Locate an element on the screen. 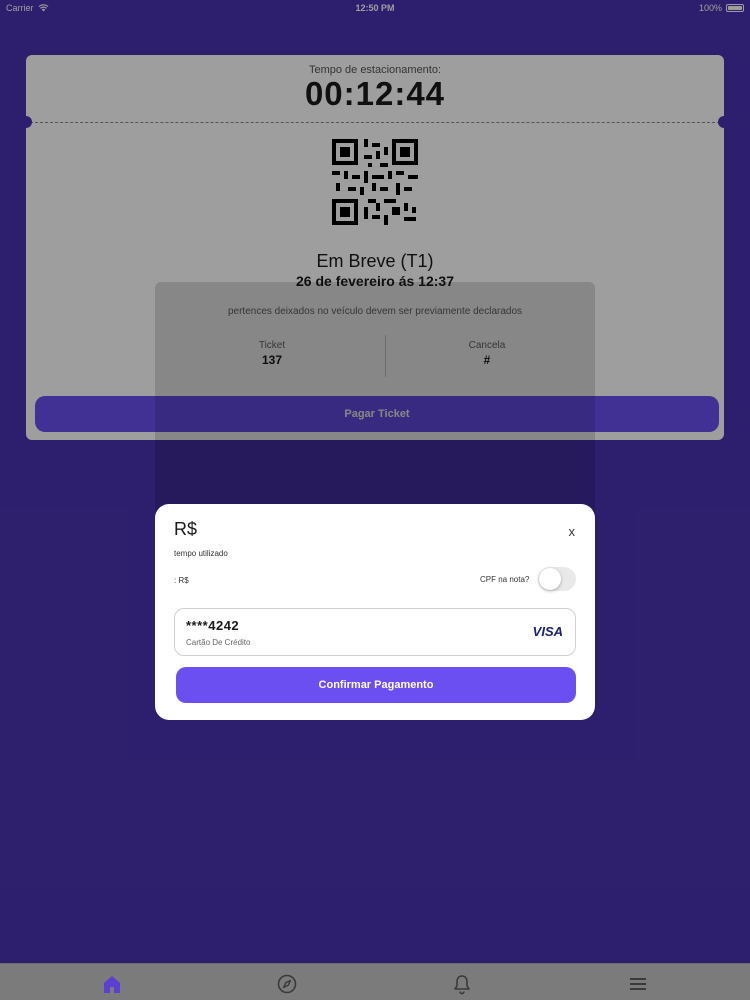  home-icon is located at coordinates (112, 984).